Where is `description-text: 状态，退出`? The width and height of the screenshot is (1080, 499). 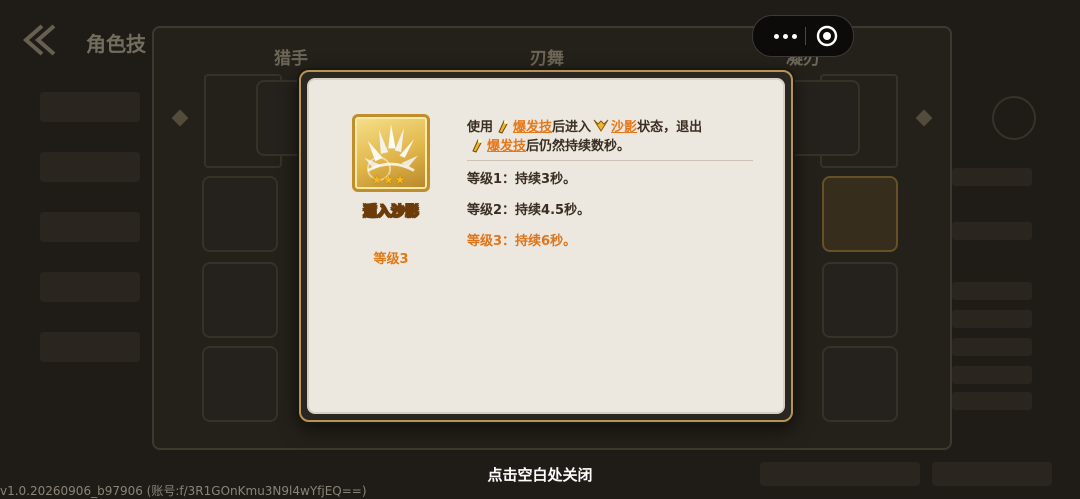
description-text: 状态，退出 is located at coordinates (670, 127).